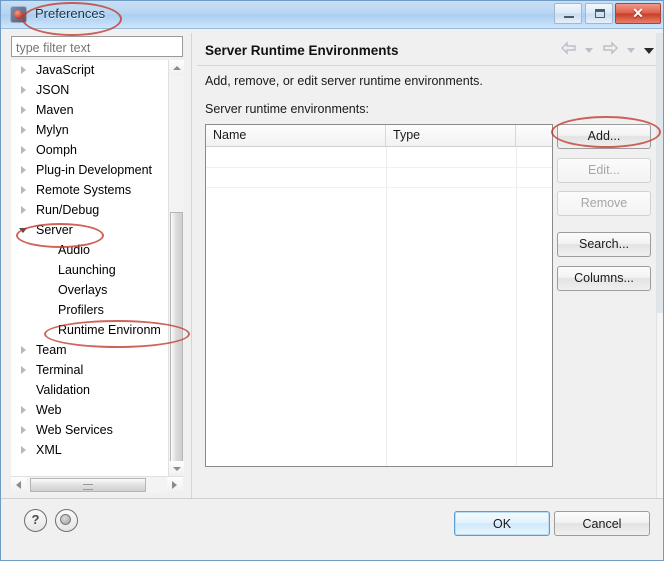 Image resolution: width=664 pixels, height=561 pixels. What do you see at coordinates (97, 90) in the screenshot?
I see `tree-item: JSON` at bounding box center [97, 90].